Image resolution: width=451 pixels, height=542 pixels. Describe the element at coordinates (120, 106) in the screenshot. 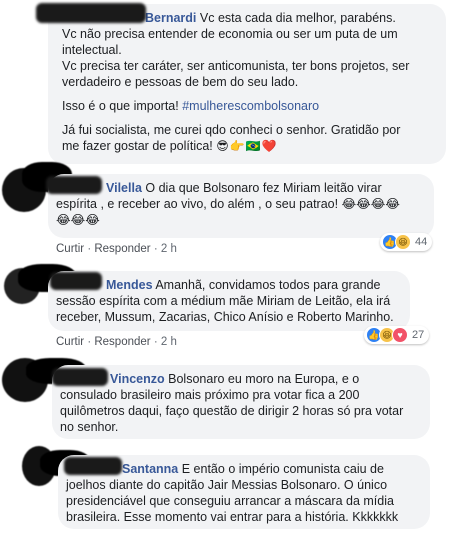

I see `comment-text: Isso é o que importa!` at that location.